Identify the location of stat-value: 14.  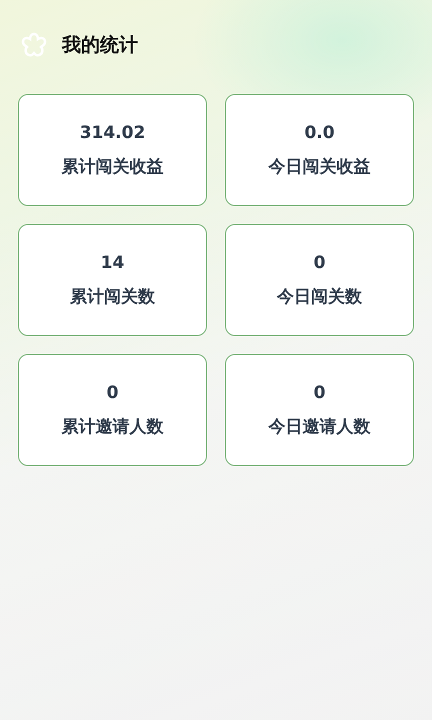
(112, 262).